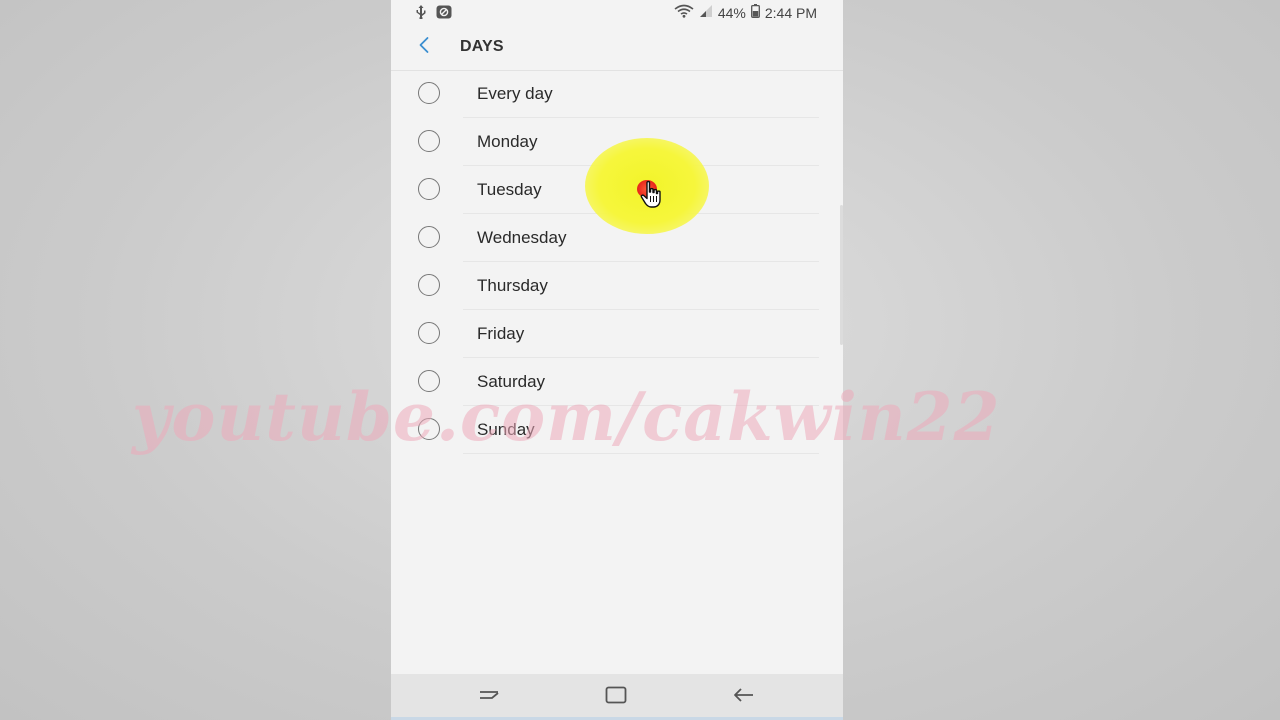 Image resolution: width=1280 pixels, height=720 pixels. What do you see at coordinates (515, 93) in the screenshot?
I see `day-label: Every day` at bounding box center [515, 93].